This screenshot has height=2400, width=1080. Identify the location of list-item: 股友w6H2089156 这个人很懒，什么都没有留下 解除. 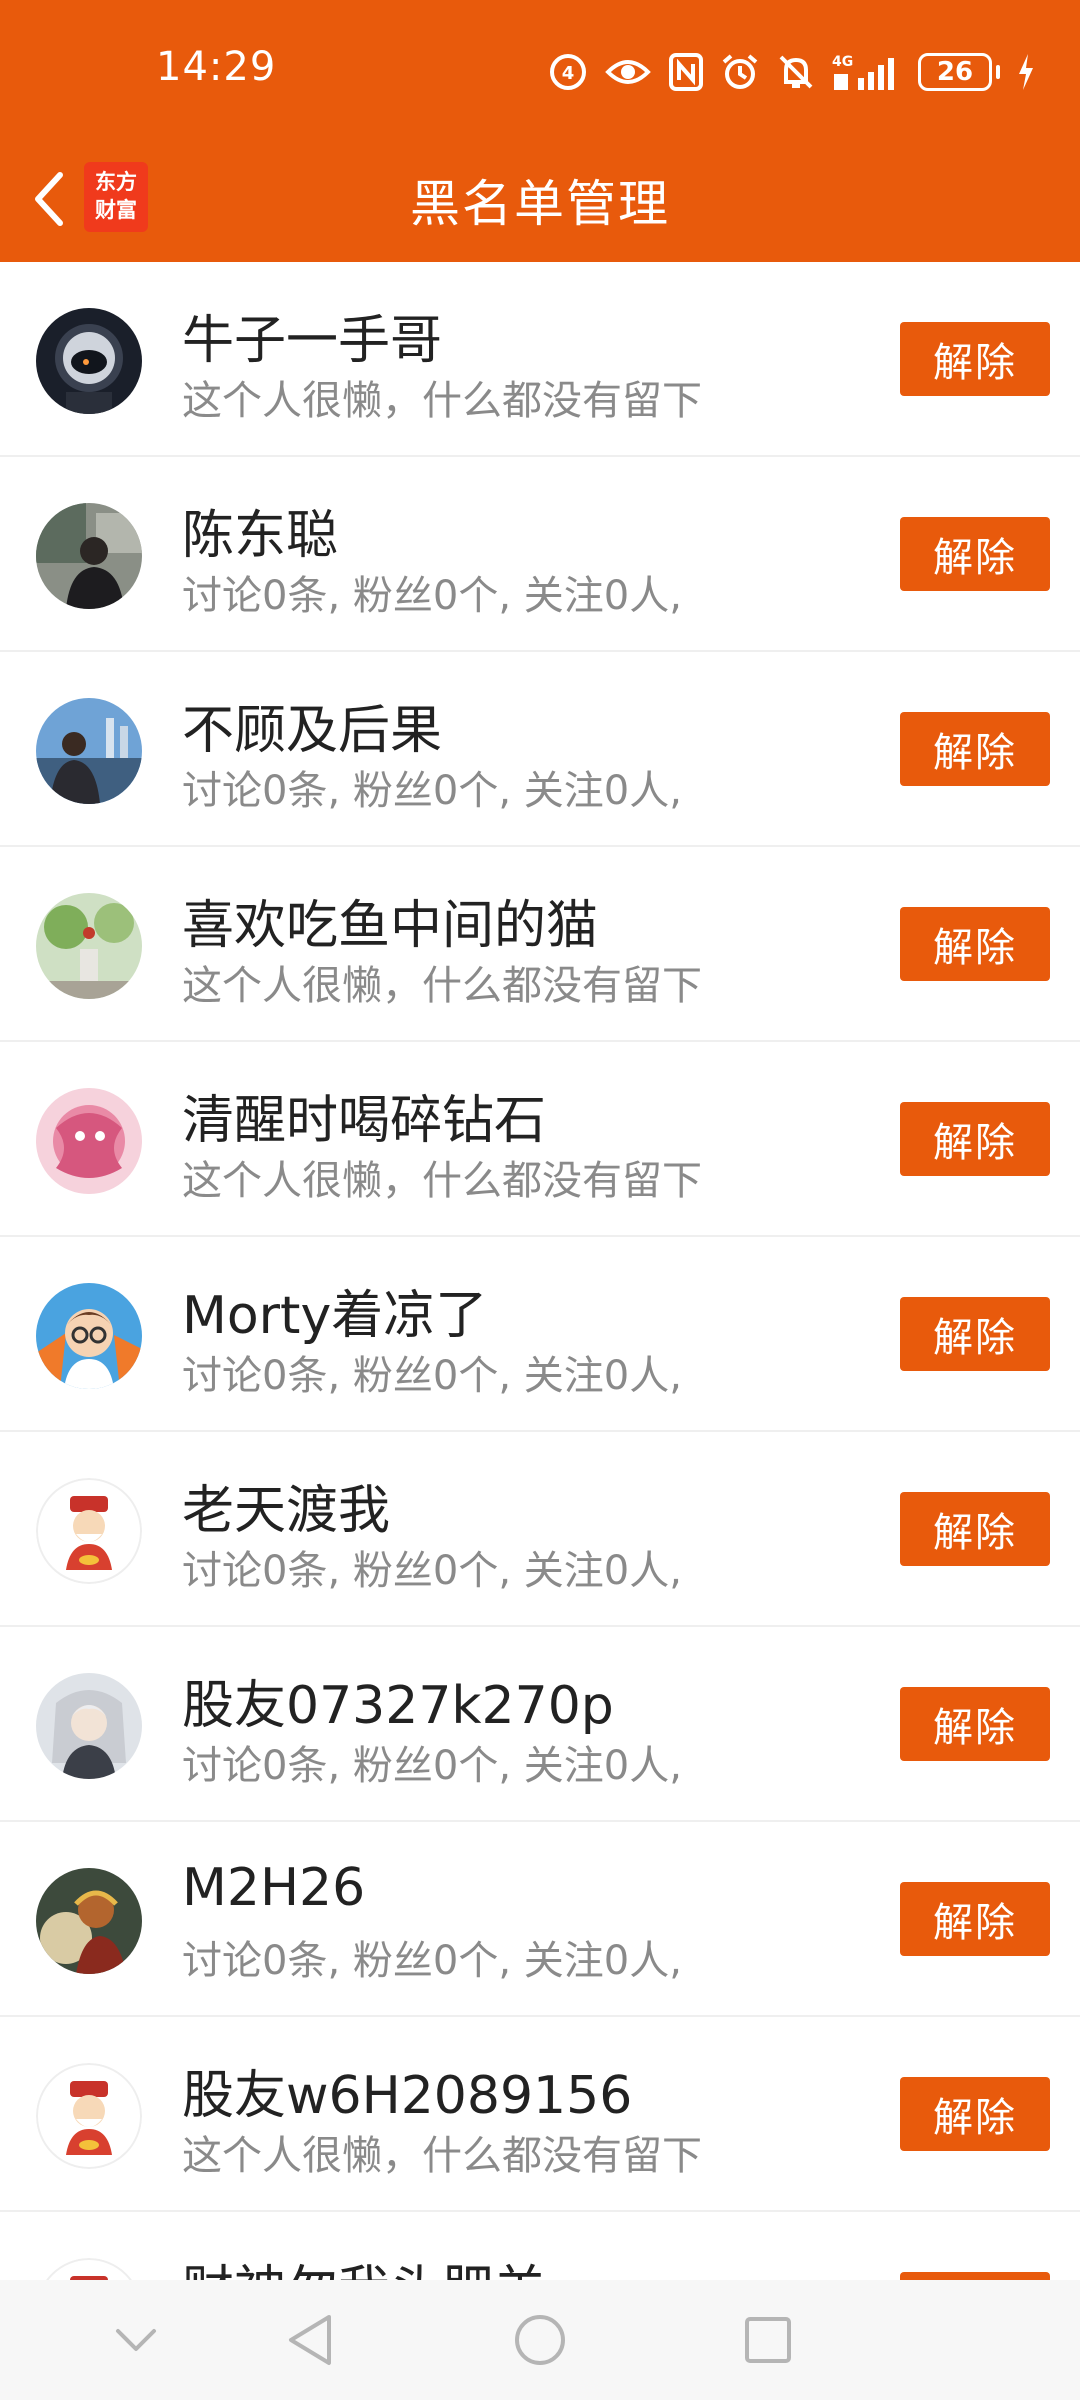
(540, 2114).